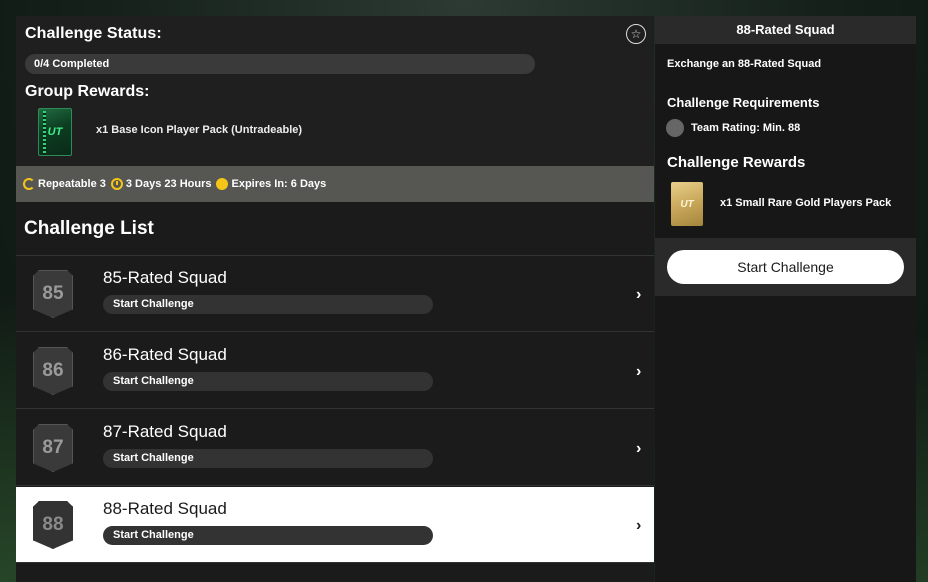  I want to click on clock-icon, so click(116, 184).